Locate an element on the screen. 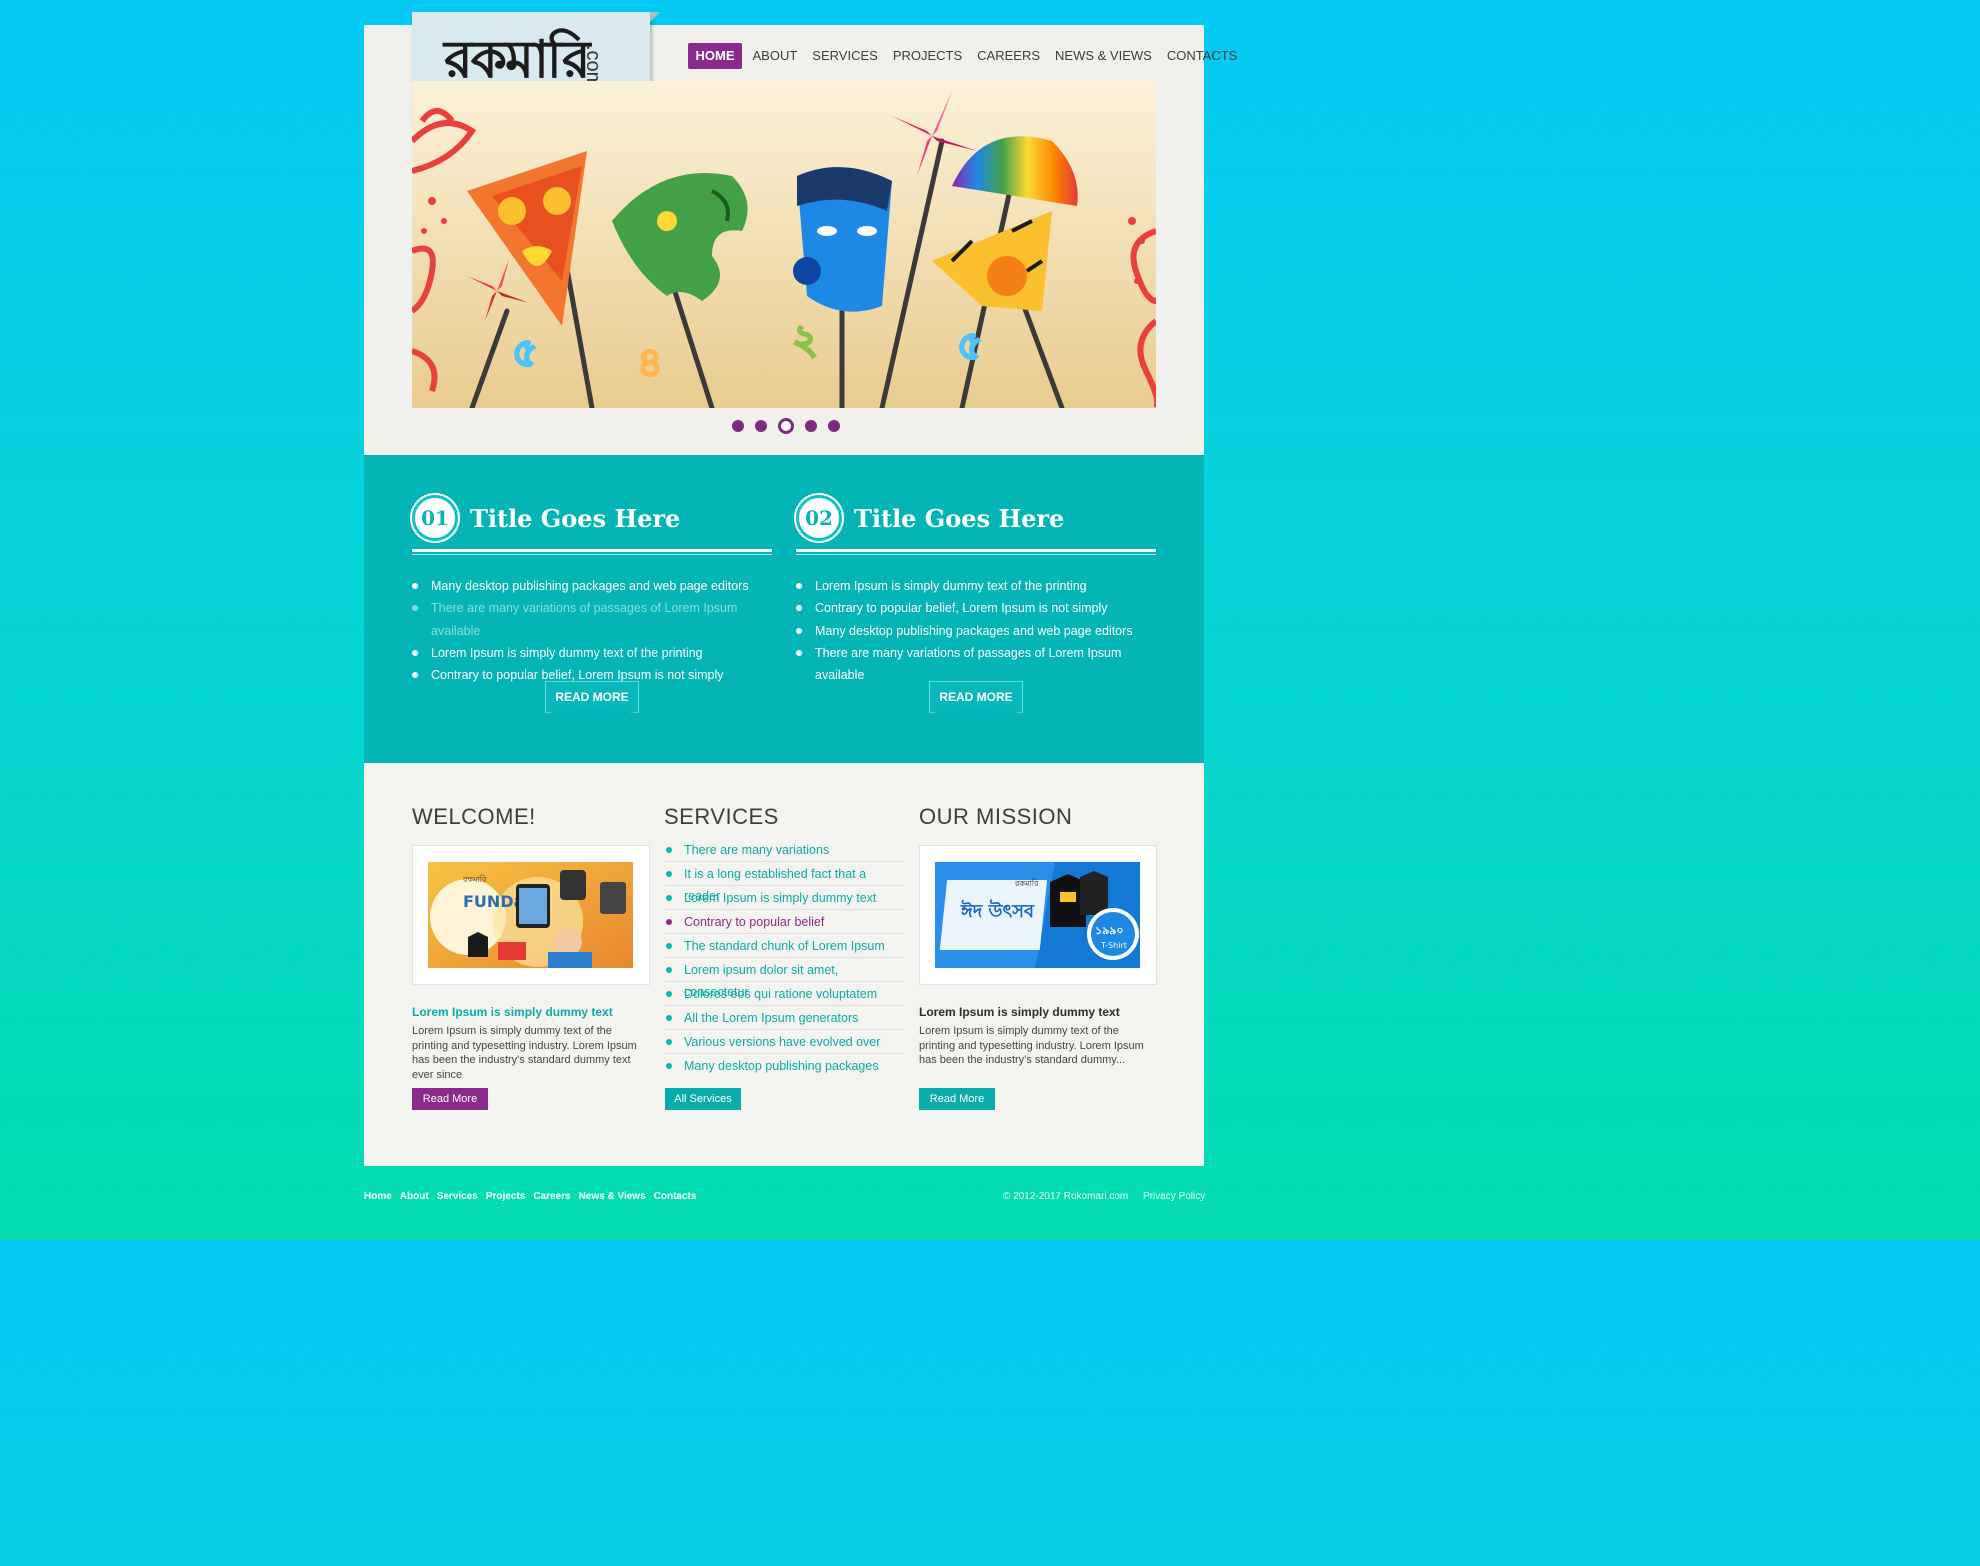  privacy-policy-link: Privacy Policy is located at coordinates (1174, 1196).